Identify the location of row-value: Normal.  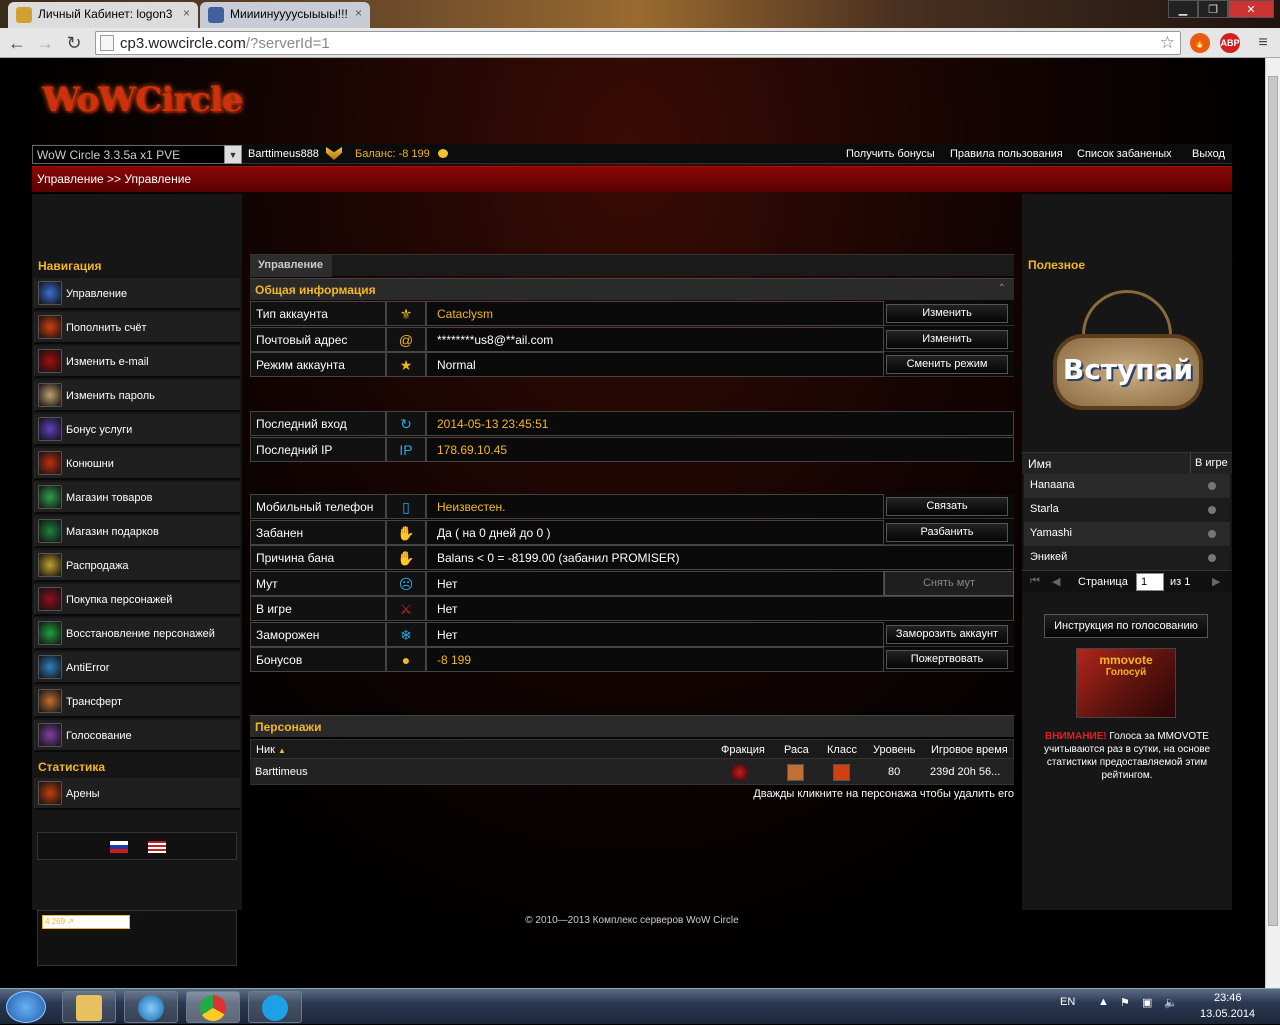
(655, 364).